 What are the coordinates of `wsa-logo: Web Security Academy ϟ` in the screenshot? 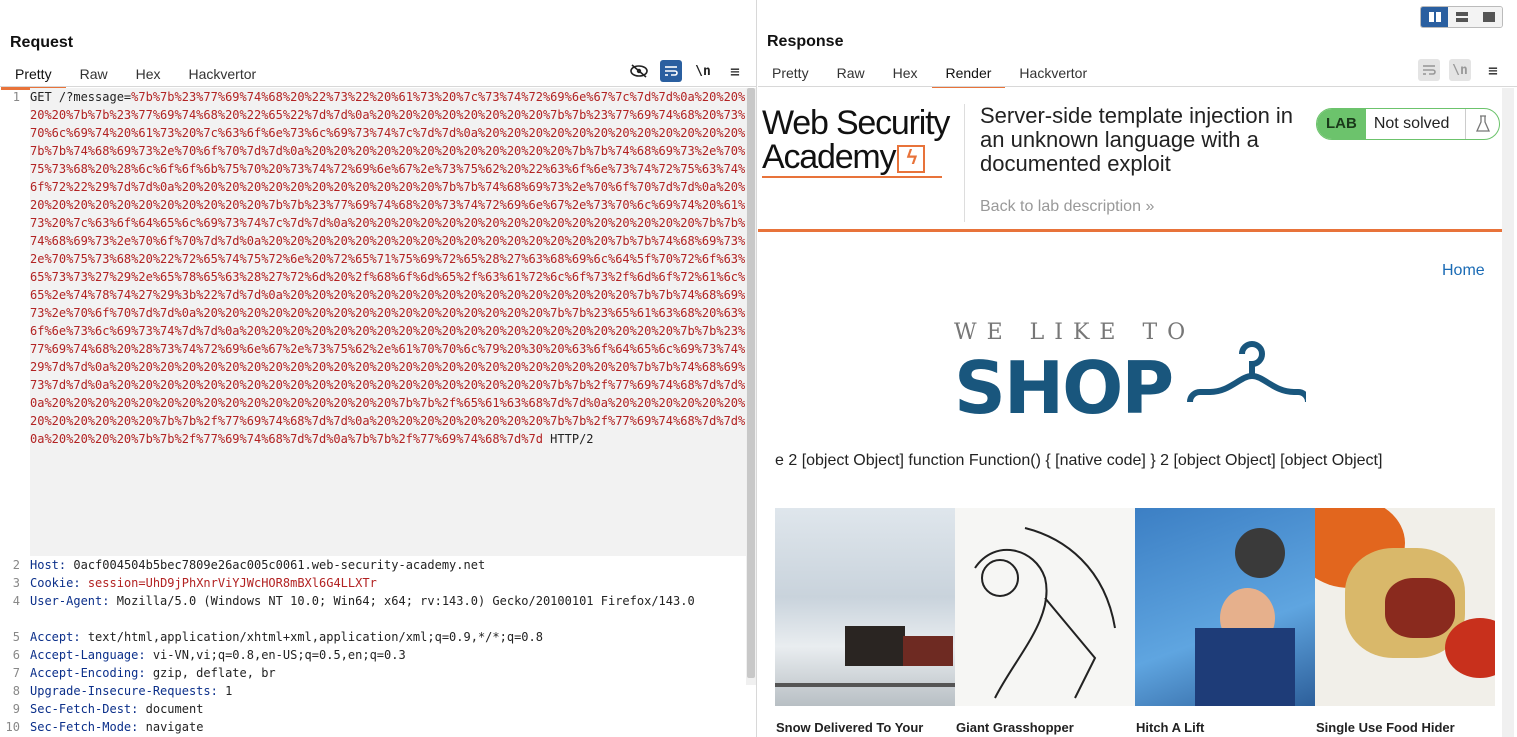 It's located at (862, 142).